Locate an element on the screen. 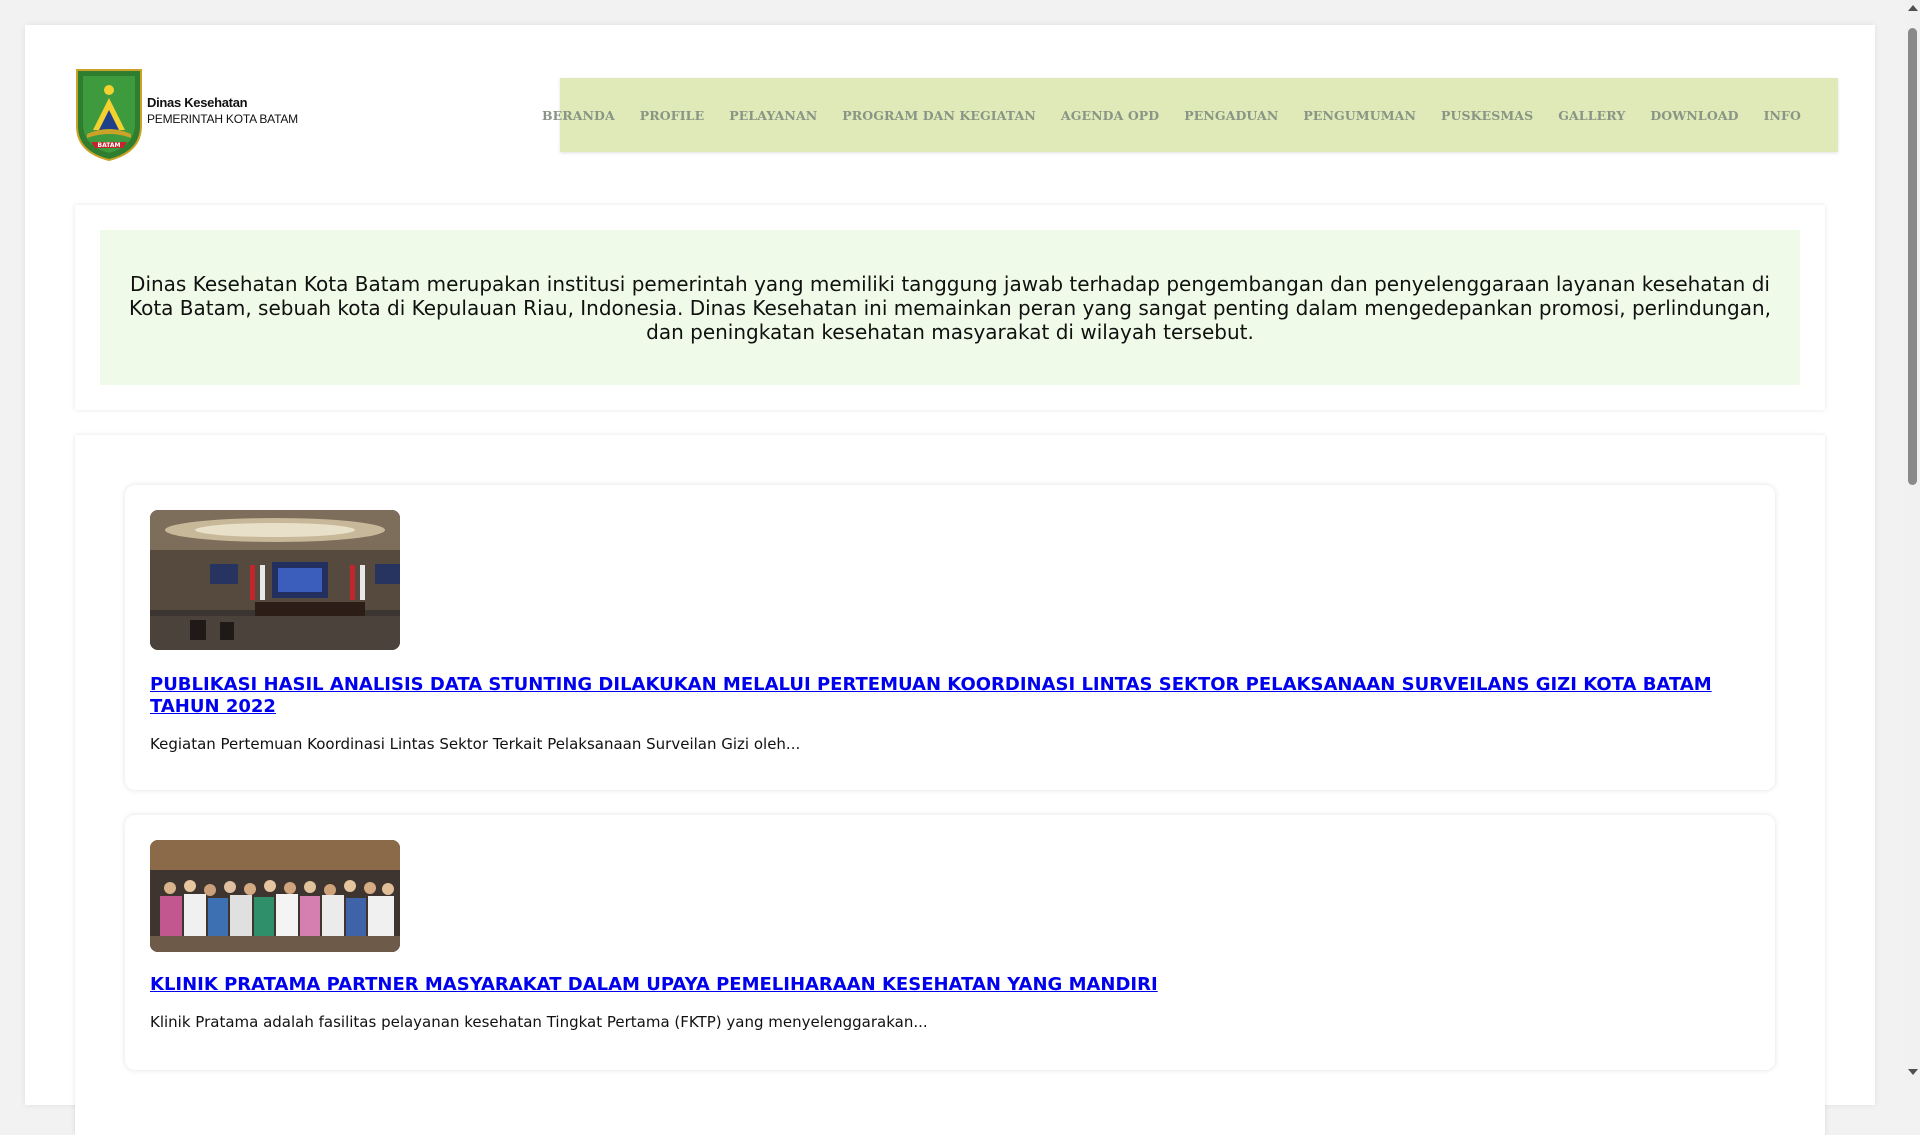 The width and height of the screenshot is (1920, 1135). nav-item-info: INFO is located at coordinates (1782, 115).